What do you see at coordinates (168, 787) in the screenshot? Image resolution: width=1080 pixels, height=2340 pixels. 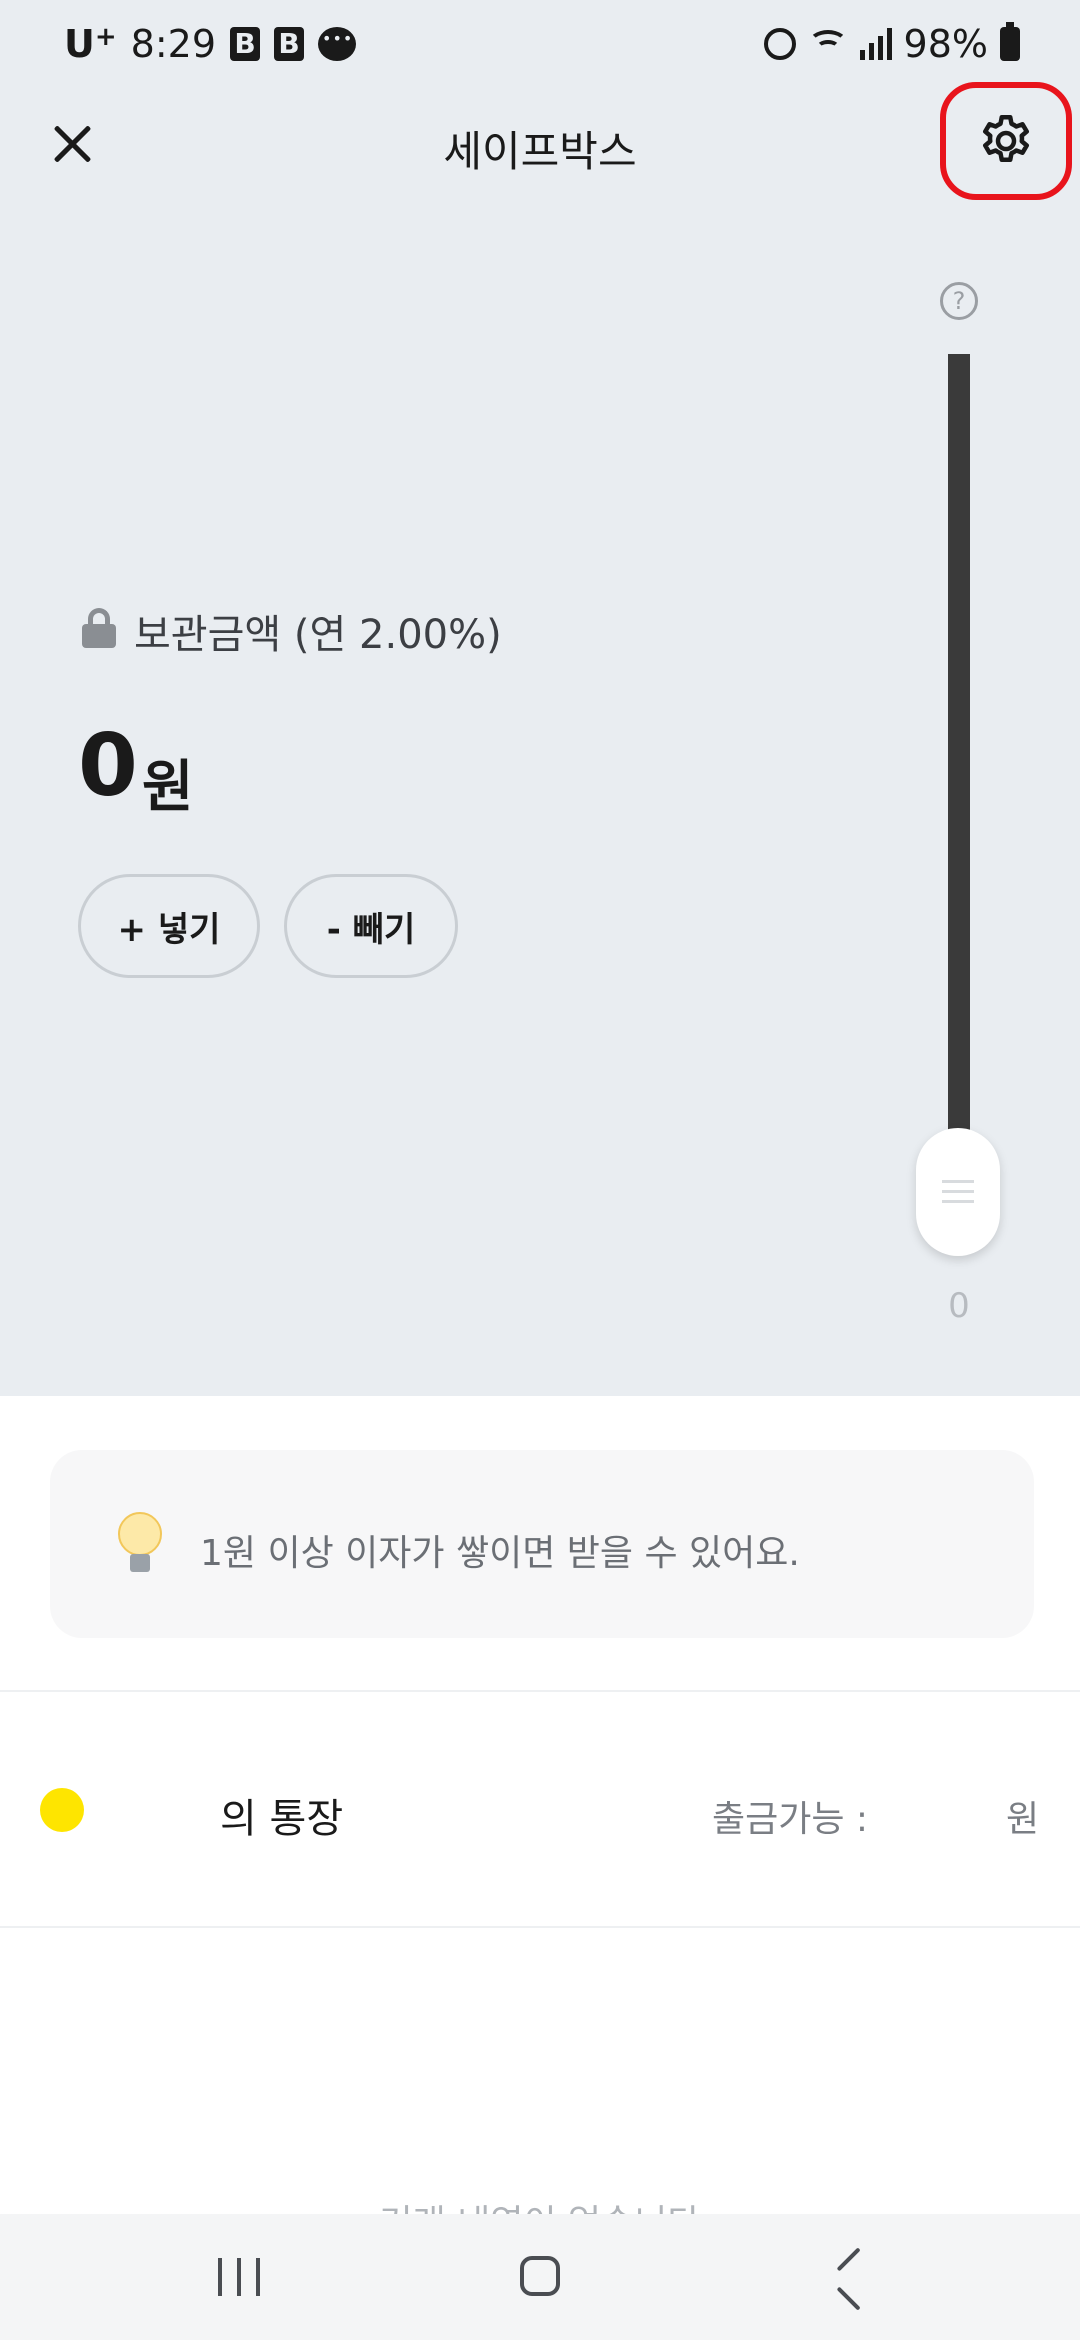 I see `balance-unit: 원` at bounding box center [168, 787].